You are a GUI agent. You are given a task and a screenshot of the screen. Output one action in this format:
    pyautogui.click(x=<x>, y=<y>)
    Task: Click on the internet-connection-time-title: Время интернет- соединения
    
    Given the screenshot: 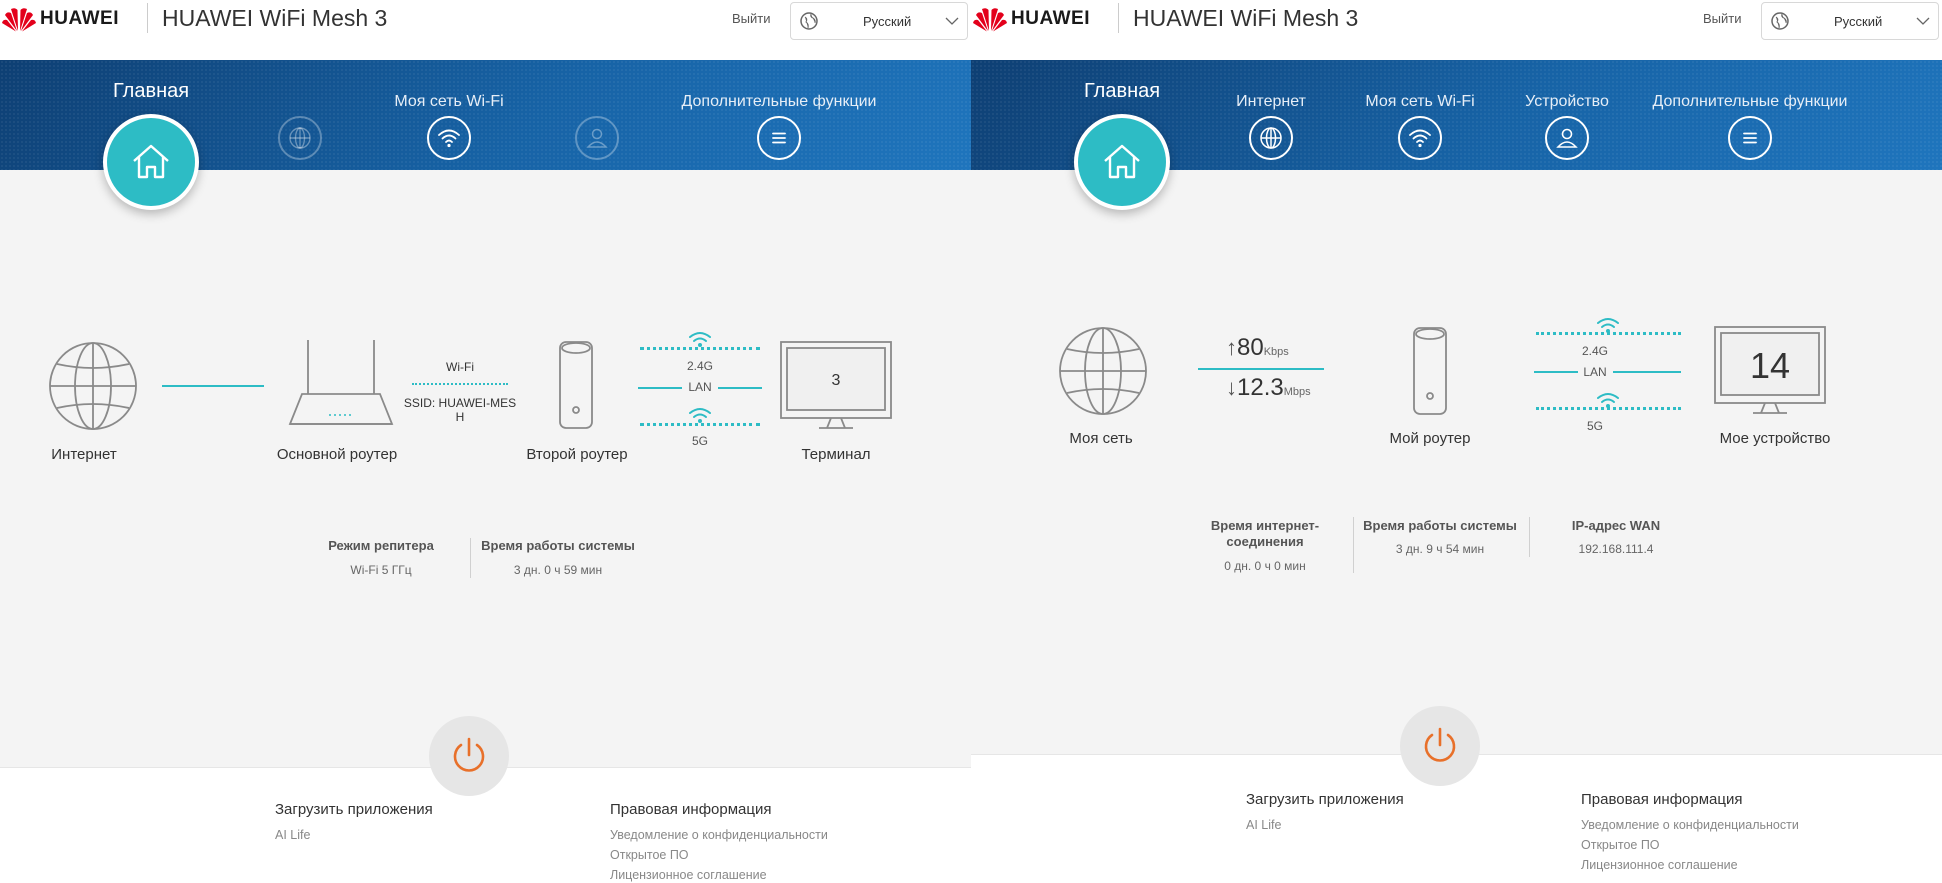 What is the action you would take?
    pyautogui.click(x=1265, y=534)
    